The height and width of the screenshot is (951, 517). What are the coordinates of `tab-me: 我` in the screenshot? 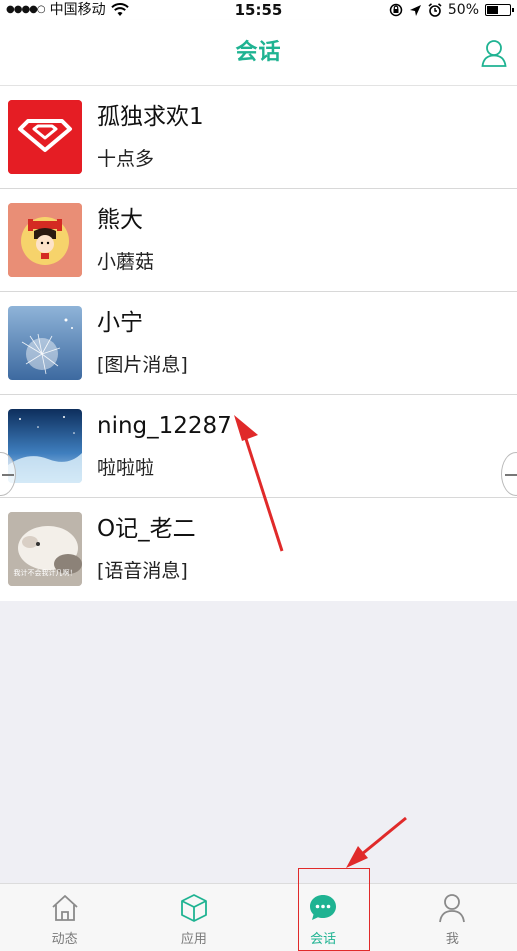 It's located at (452, 917).